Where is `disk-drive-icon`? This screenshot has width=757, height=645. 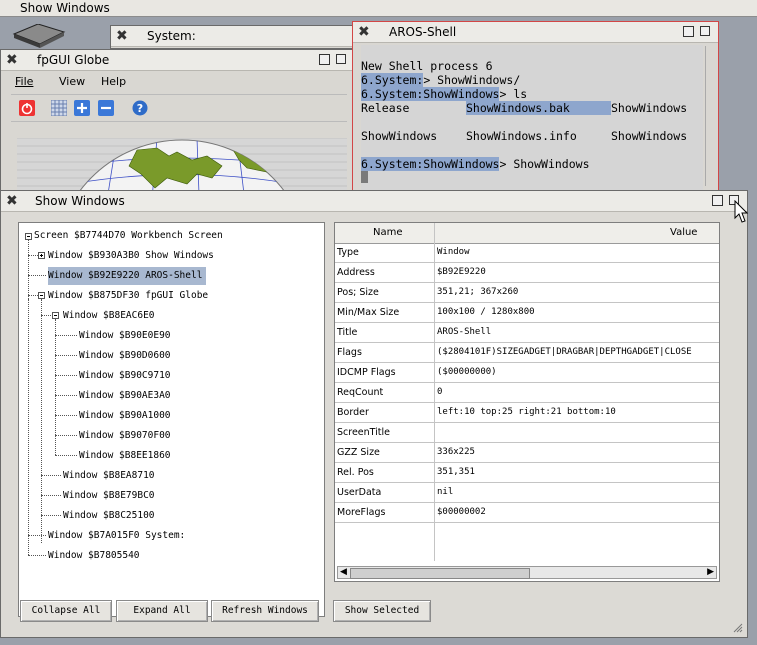
disk-drive-icon is located at coordinates (37, 36).